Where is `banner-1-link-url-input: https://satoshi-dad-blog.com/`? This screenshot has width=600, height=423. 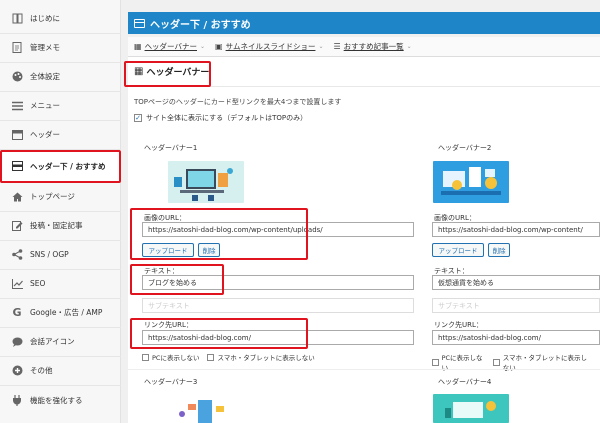
banner-1-link-url-input: https://satoshi-dad-blog.com/ is located at coordinates (278, 337).